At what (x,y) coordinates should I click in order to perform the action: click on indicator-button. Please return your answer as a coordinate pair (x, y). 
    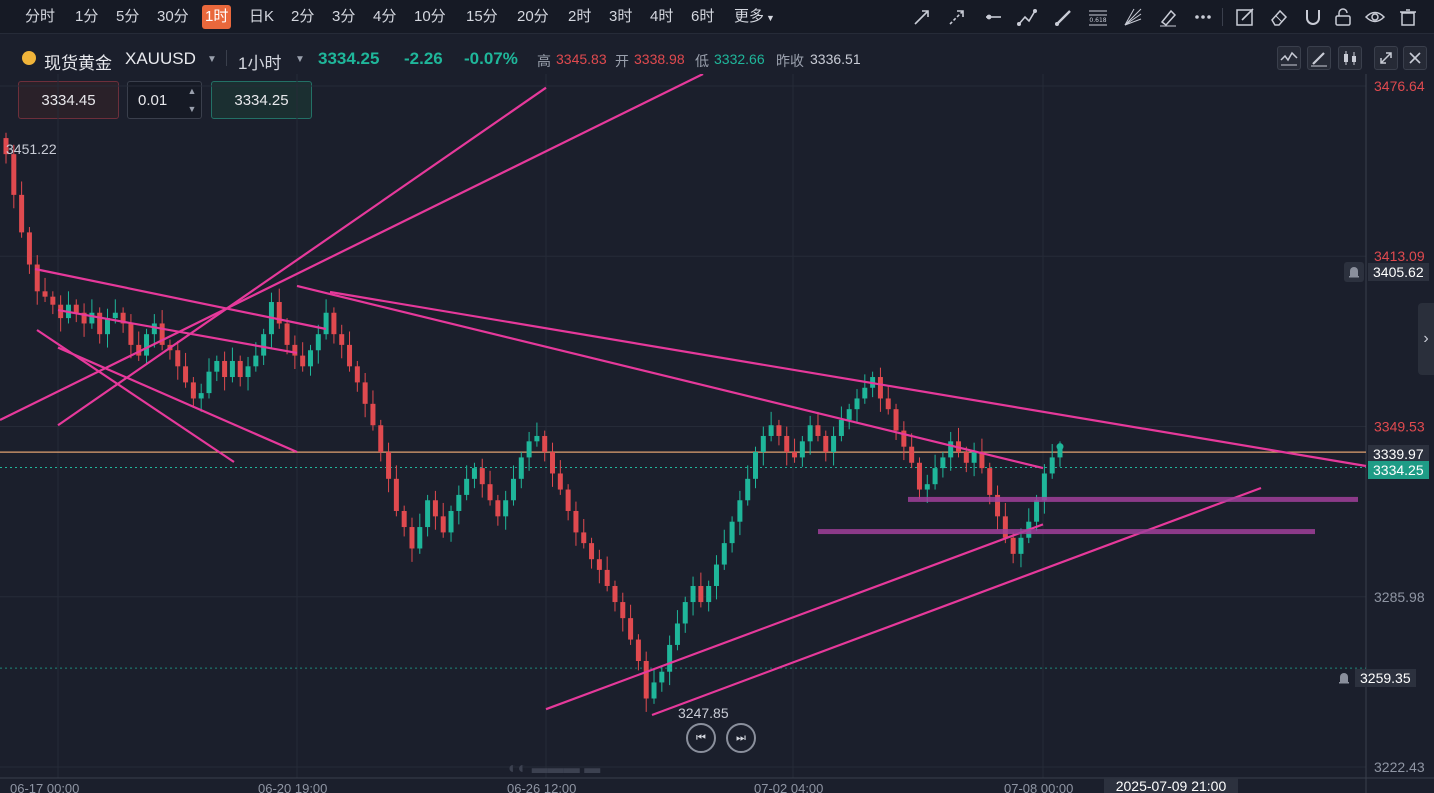
    Looking at the image, I should click on (1289, 58).